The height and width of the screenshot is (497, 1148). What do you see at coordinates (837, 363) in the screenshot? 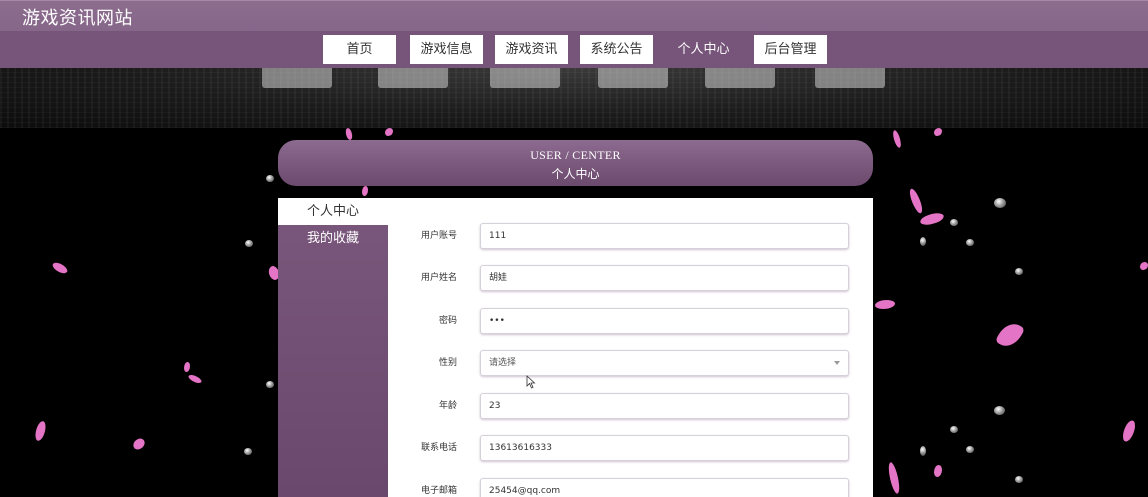
I see `chevron-down-icon` at bounding box center [837, 363].